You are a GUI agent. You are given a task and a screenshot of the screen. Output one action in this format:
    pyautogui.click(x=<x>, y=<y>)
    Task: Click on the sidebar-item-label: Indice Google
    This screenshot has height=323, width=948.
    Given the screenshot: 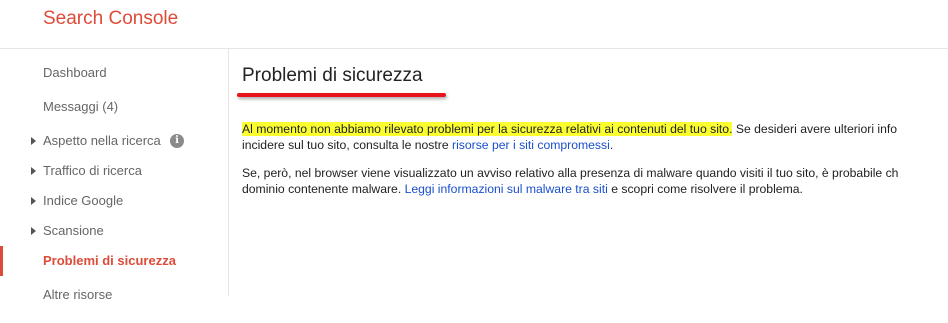 What is the action you would take?
    pyautogui.click(x=83, y=200)
    